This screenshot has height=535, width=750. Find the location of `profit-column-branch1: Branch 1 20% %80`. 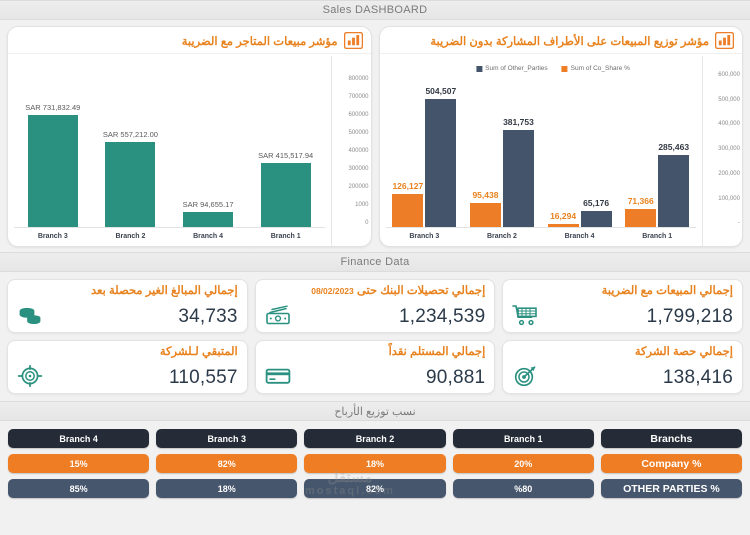

profit-column-branch1: Branch 1 20% %80 is located at coordinates (523, 463).